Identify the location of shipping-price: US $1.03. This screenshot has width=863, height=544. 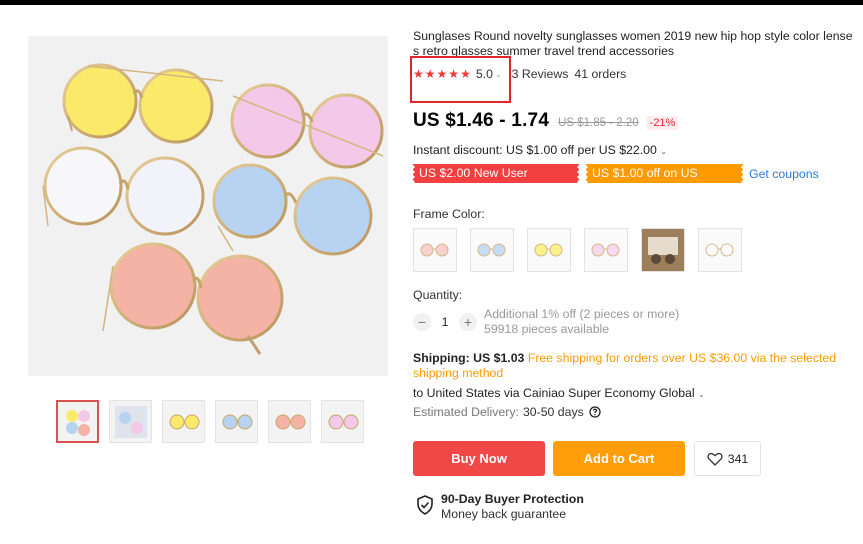
(499, 358).